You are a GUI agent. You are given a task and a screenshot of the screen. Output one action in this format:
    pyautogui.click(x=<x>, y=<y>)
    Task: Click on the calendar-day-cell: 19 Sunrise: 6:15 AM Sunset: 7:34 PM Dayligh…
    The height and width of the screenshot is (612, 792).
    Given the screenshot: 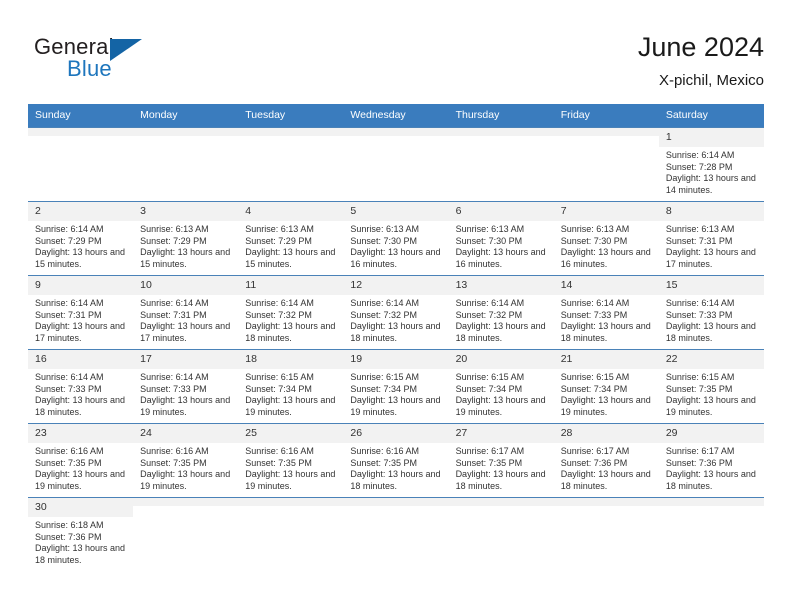 What is the action you would take?
    pyautogui.click(x=396, y=386)
    